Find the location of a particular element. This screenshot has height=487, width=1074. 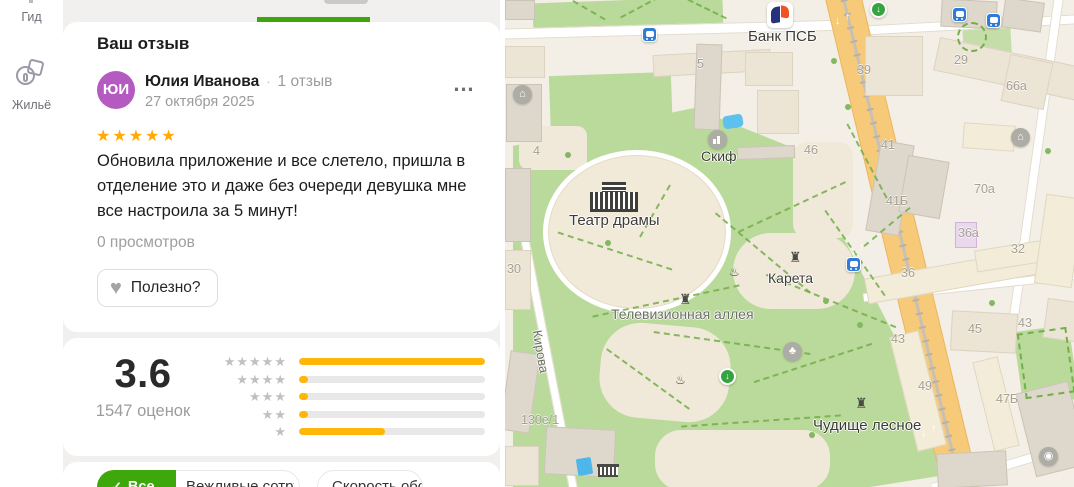

sidebar-item-label: Жильё is located at coordinates (31, 105).